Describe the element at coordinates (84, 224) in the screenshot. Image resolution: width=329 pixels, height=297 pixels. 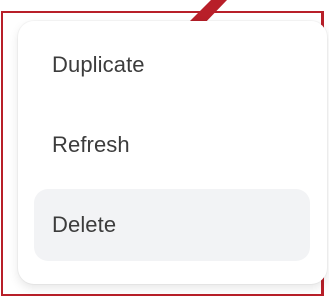
I see `menu-item-label: Delete` at that location.